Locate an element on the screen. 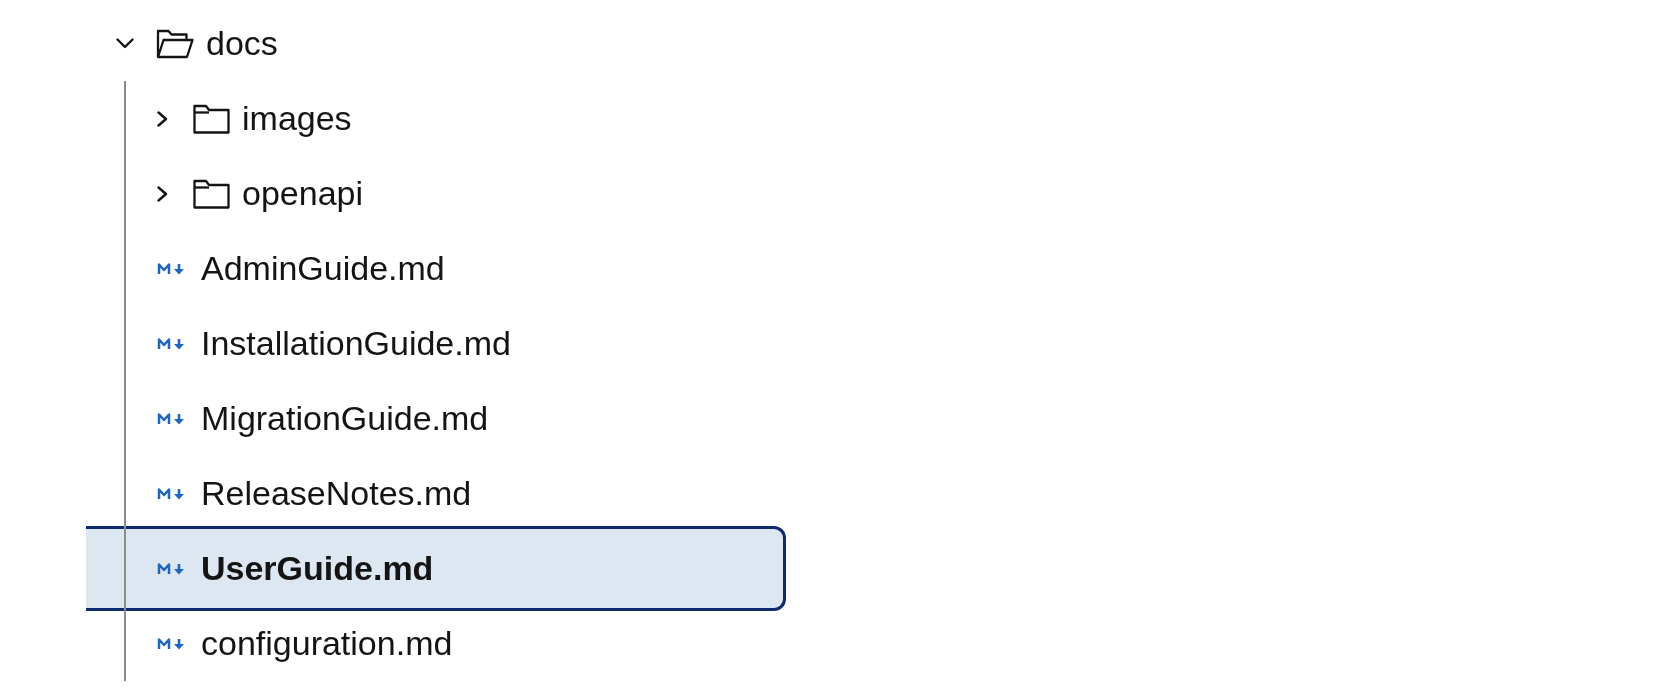 This screenshot has height=692, width=1656. file-name: UserGuide.md is located at coordinates (317, 568).